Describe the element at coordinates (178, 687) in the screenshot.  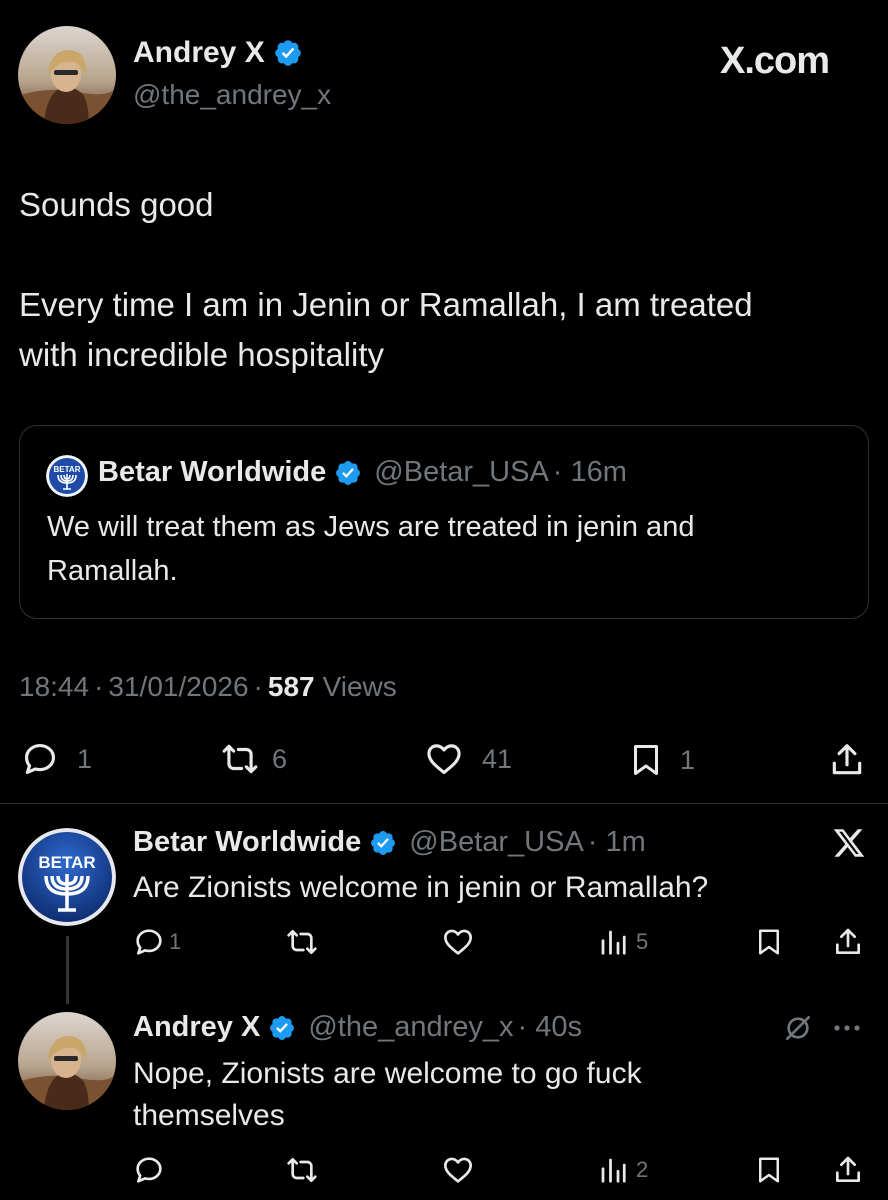
I see `tweet-date: 31/01/2026` at that location.